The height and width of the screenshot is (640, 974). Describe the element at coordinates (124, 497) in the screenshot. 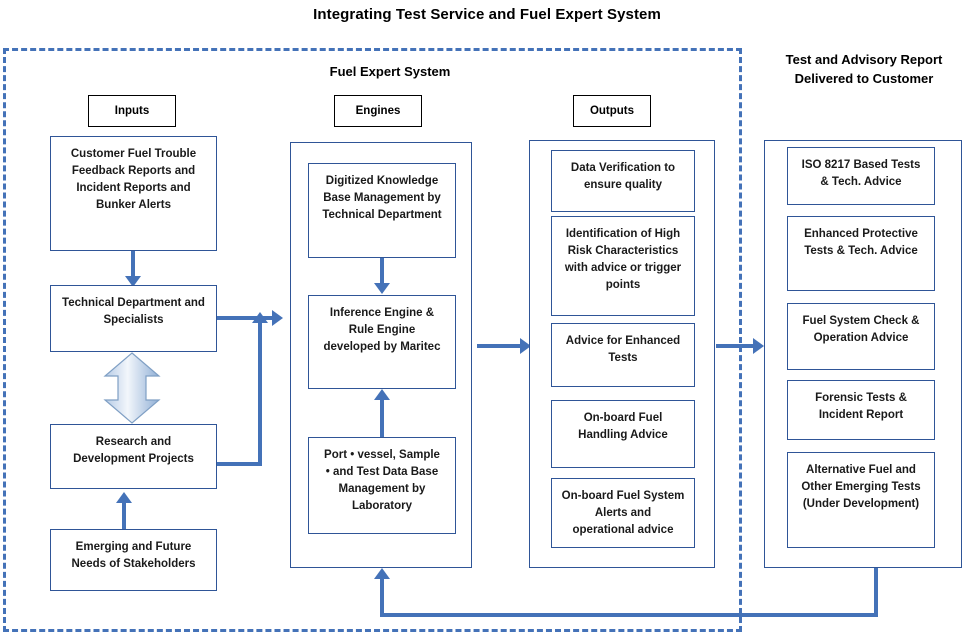

I see `arrow-emerging-to-research-head` at that location.